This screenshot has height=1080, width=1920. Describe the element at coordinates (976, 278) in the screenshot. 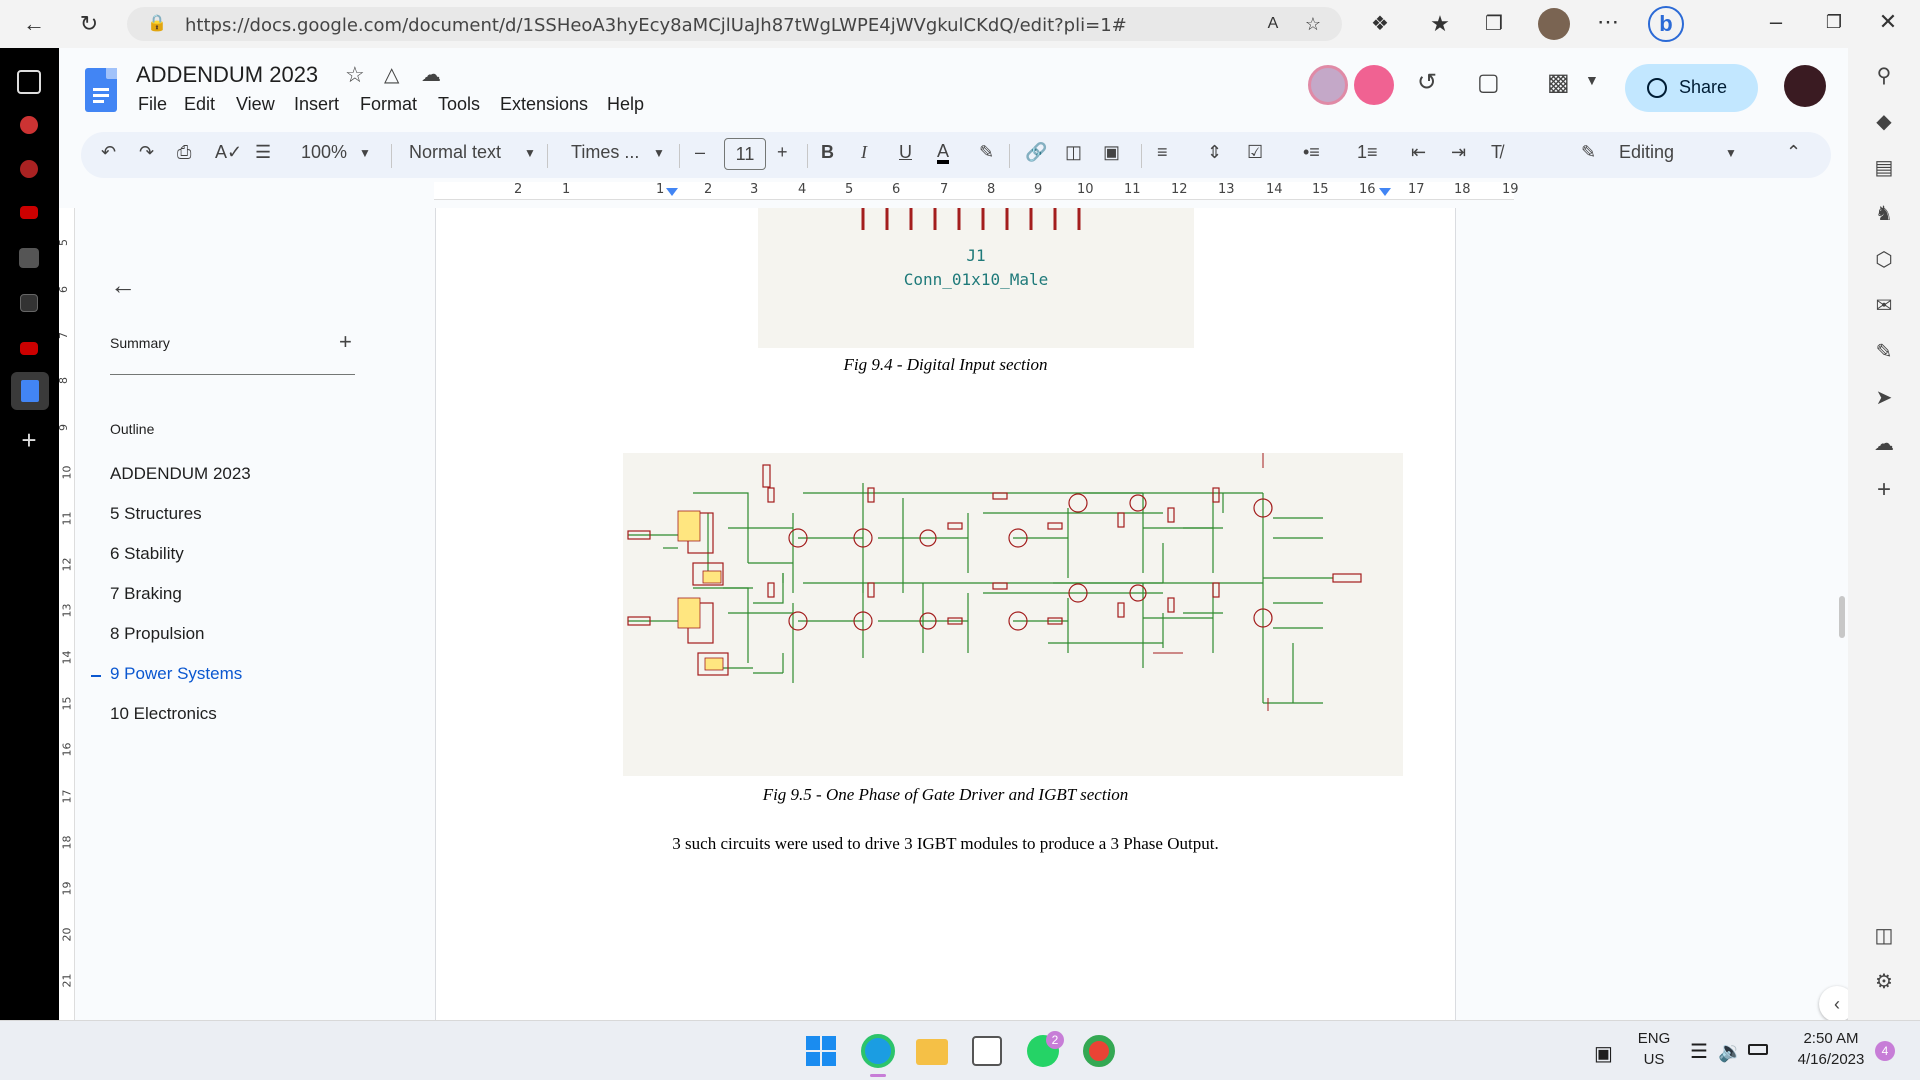

I see `figure-digital-input-image: J1 Conn_01x10_Male` at that location.